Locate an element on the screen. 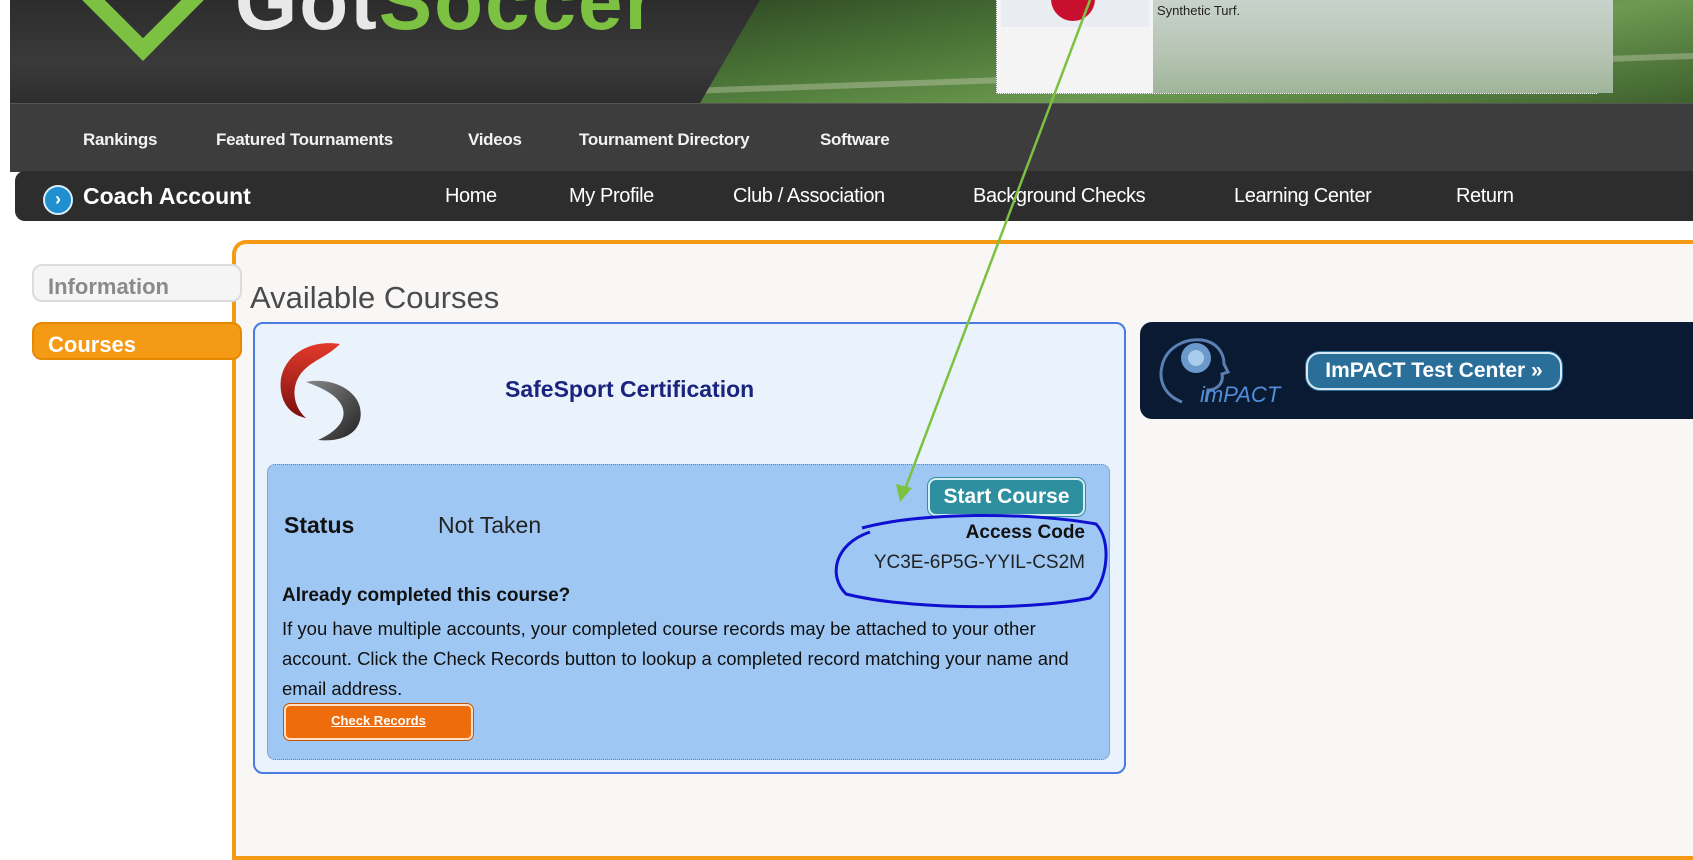 The width and height of the screenshot is (1693, 860). already-completed-heading: Already completed this course? is located at coordinates (426, 595).